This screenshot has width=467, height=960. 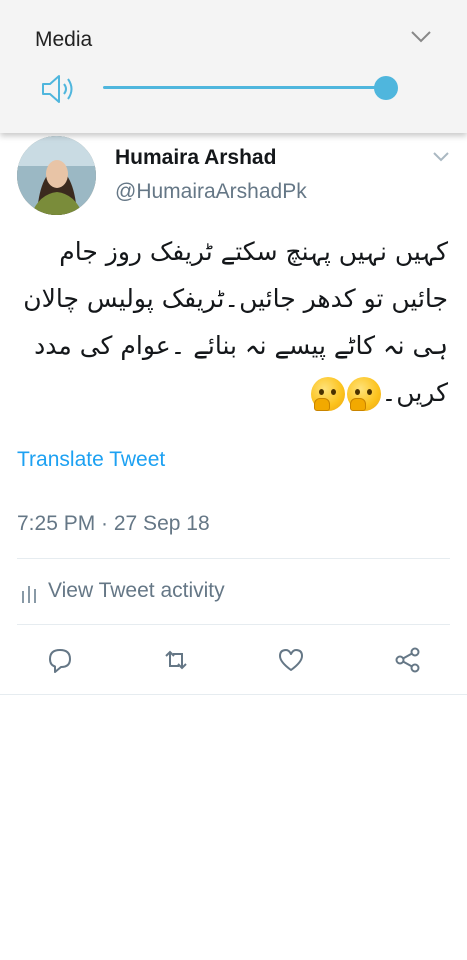 I want to click on reply-icon, so click(x=60, y=661).